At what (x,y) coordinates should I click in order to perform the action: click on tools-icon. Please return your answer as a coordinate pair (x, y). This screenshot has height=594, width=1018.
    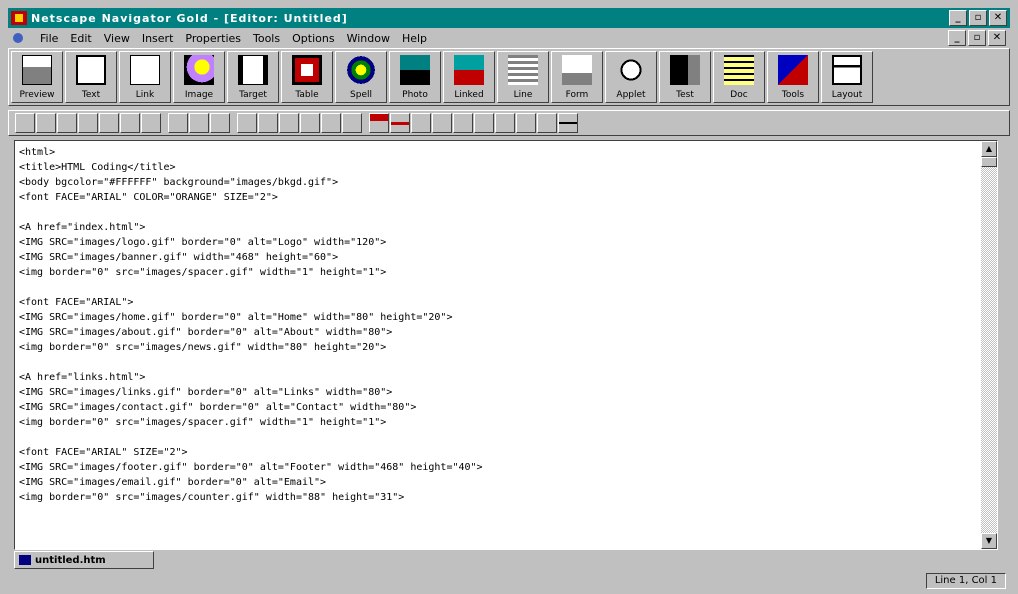
    Looking at the image, I should click on (793, 70).